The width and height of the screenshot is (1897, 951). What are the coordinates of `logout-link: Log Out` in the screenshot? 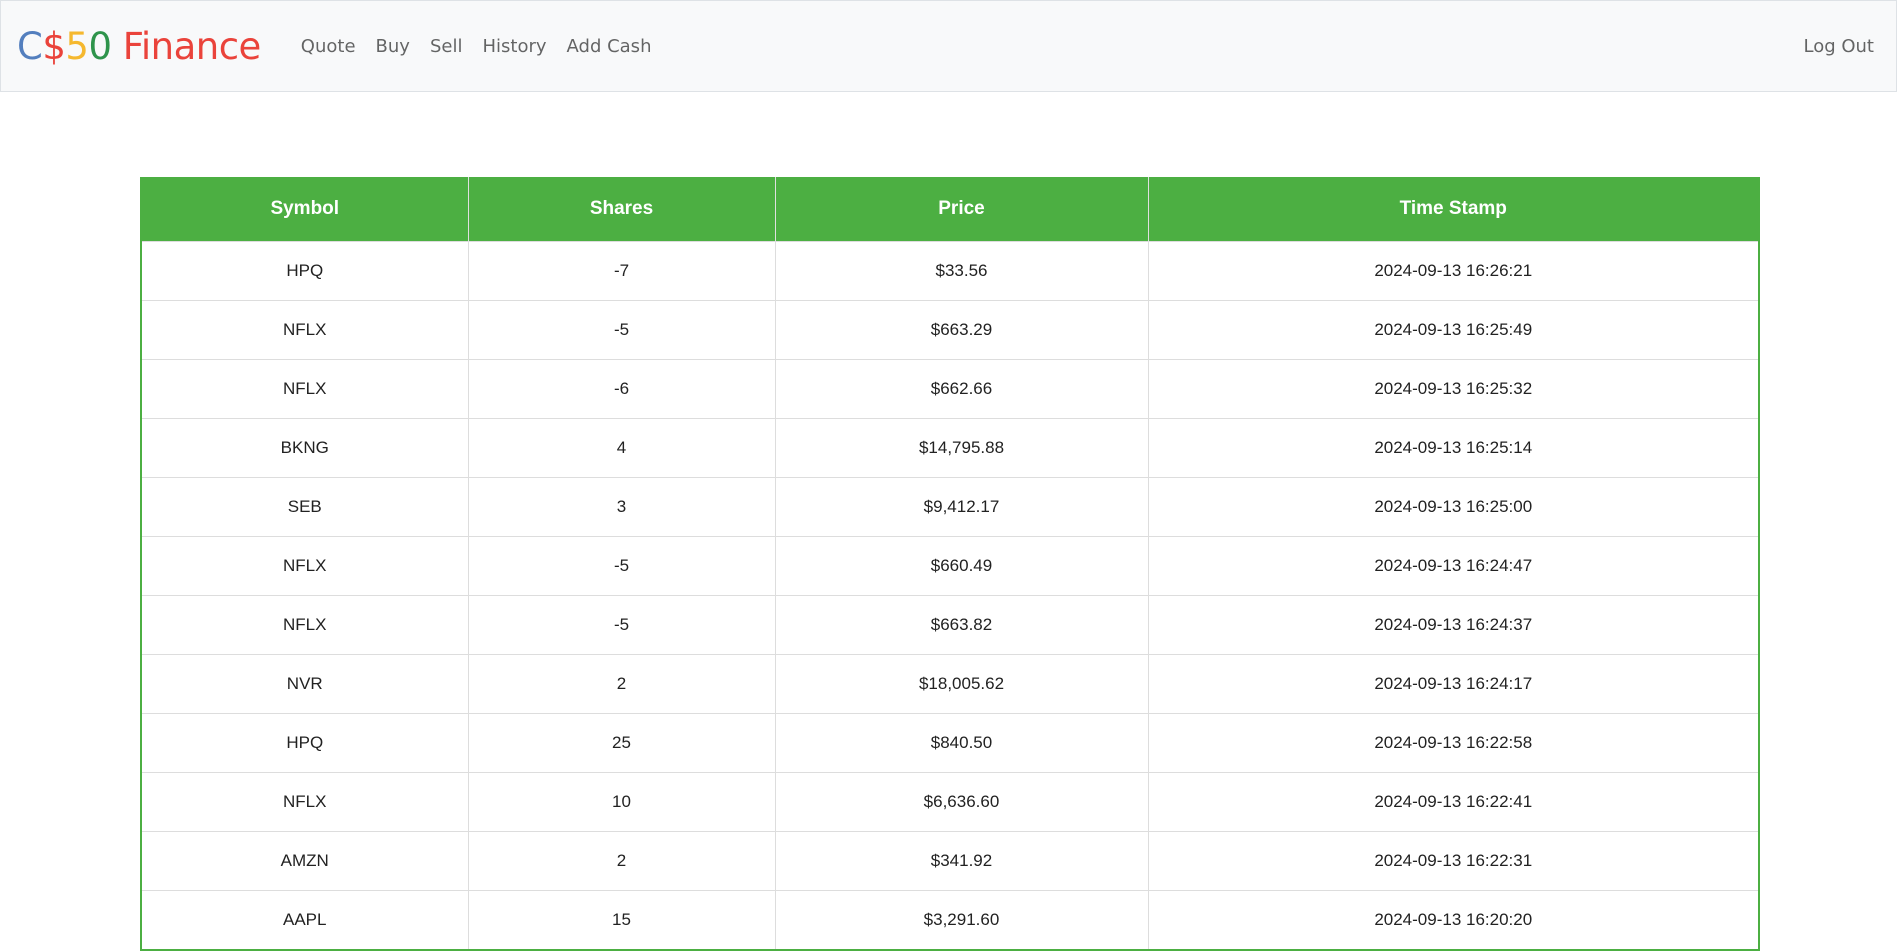 It's located at (1836, 46).